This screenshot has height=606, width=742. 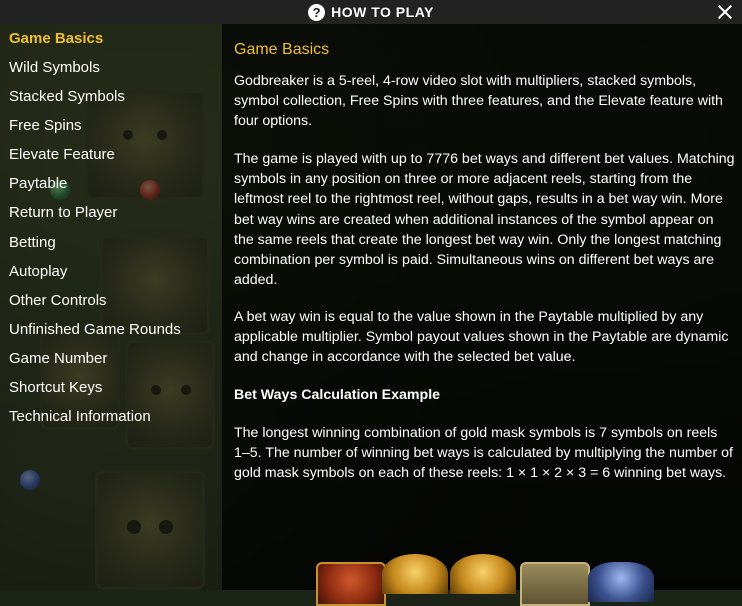 What do you see at coordinates (317, 12) in the screenshot?
I see `question-circle-icon: ?` at bounding box center [317, 12].